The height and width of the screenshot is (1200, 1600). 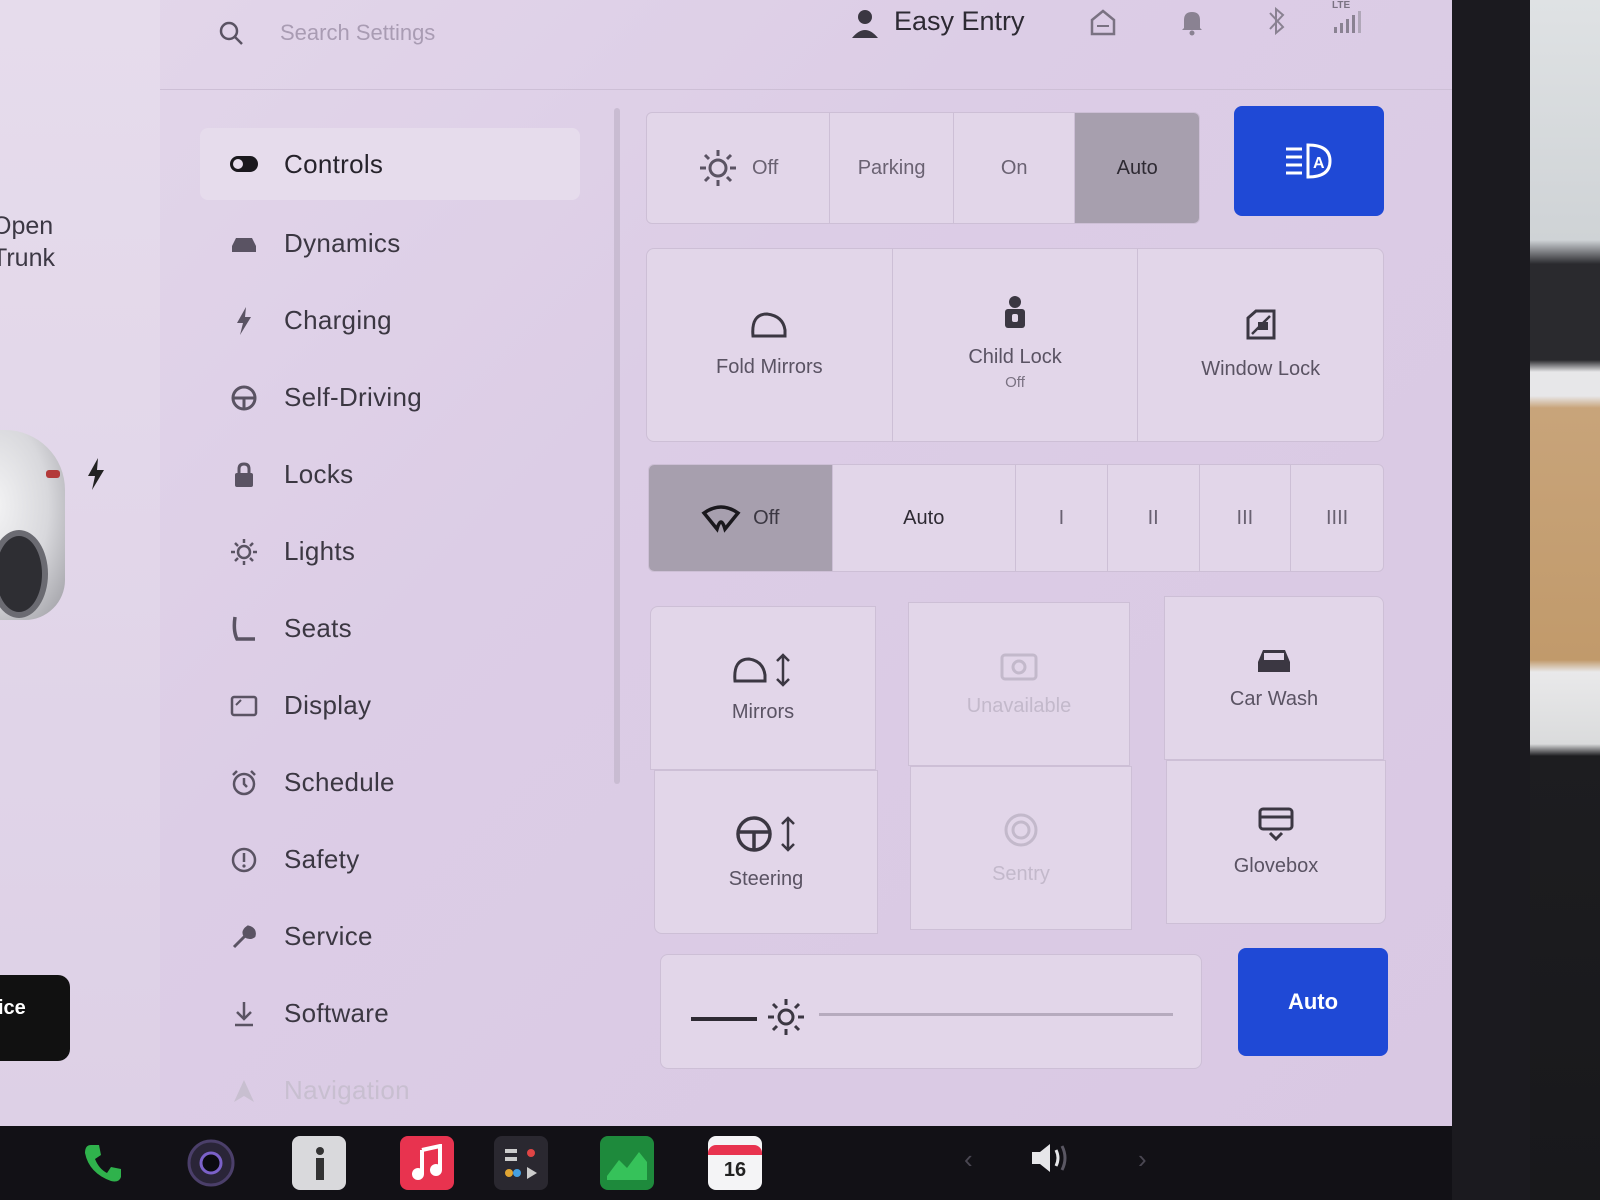 I want to click on headlight-auto-option: Auto, so click(x=1137, y=168).